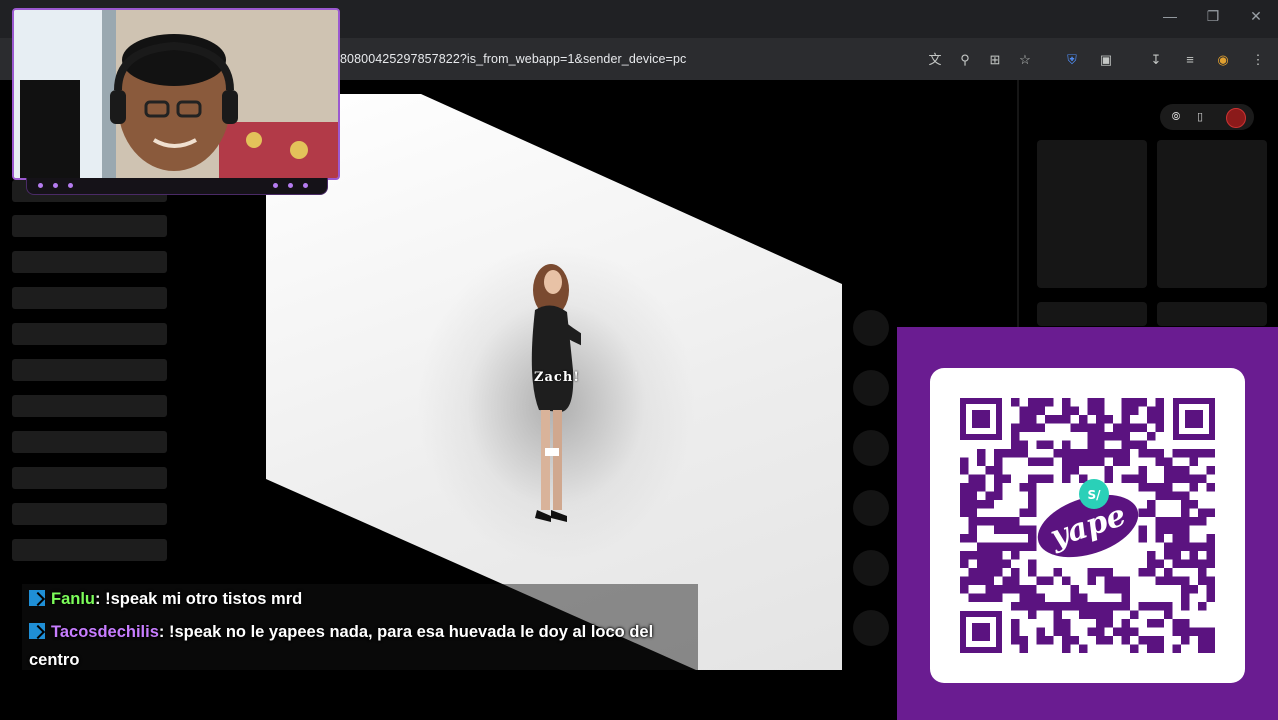 This screenshot has height=720, width=1278. I want to click on menu-icon: ⋮, so click(1258, 60).